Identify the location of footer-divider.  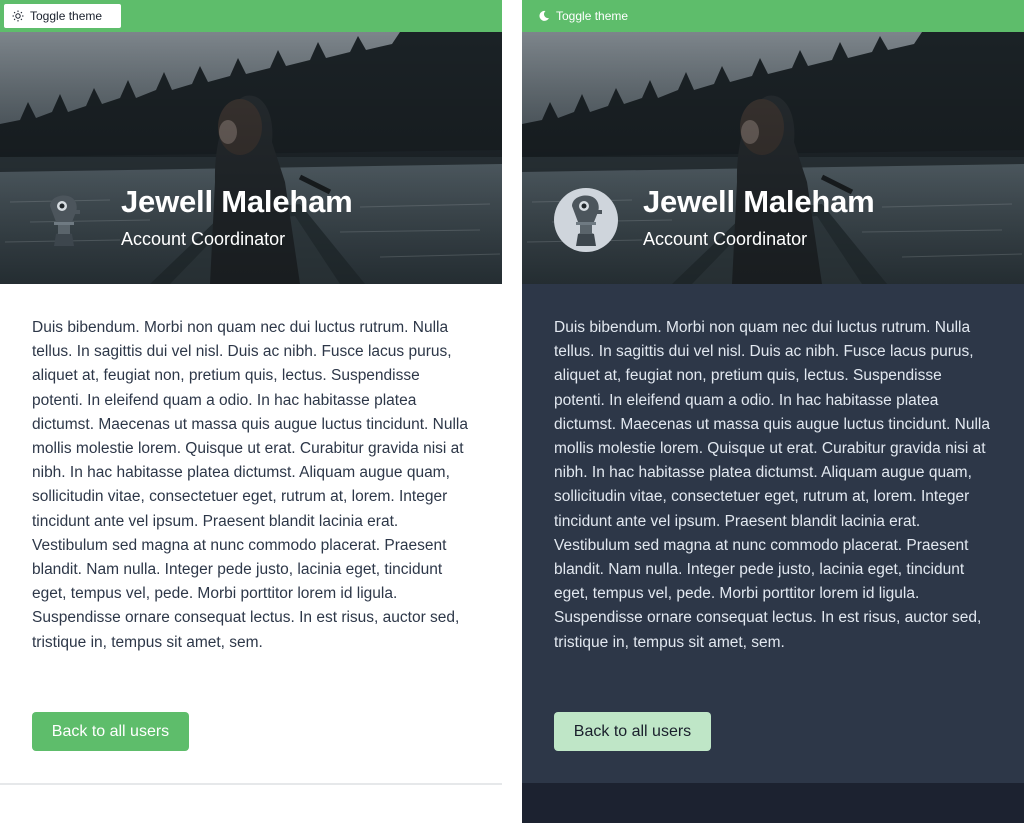
(251, 784).